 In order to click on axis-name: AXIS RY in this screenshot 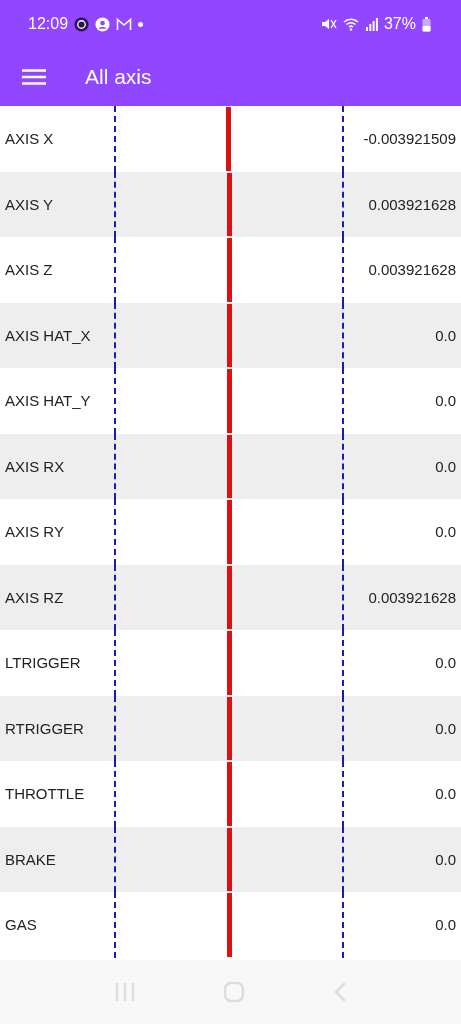, I will do `click(34, 532)`.